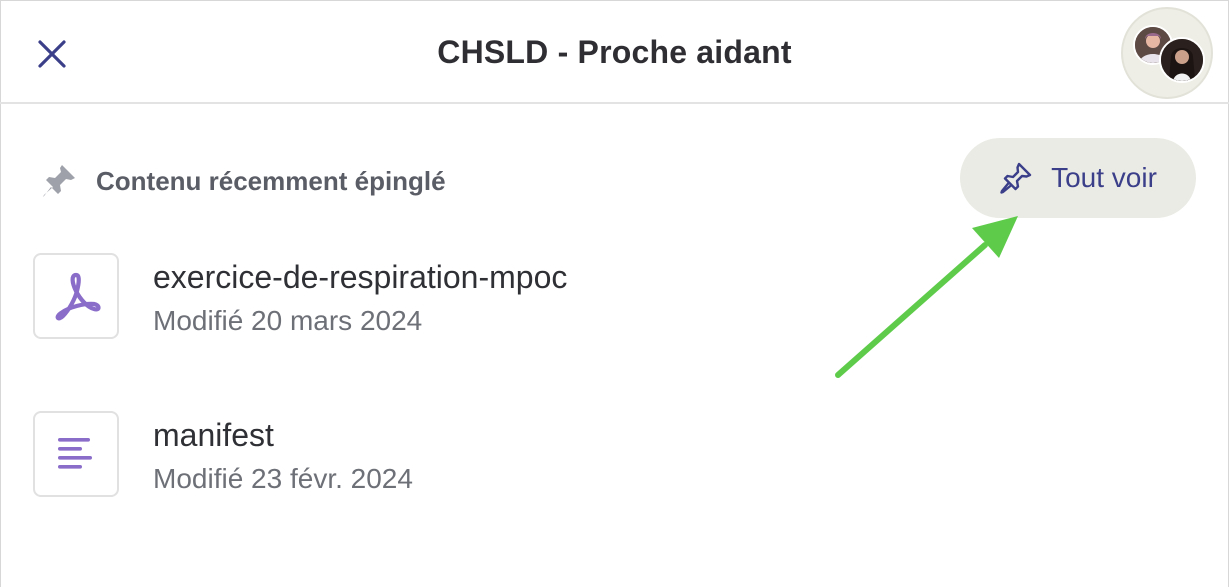 This screenshot has height=588, width=1229. What do you see at coordinates (271, 180) in the screenshot?
I see `section-title: Contenu récemment épinglé` at bounding box center [271, 180].